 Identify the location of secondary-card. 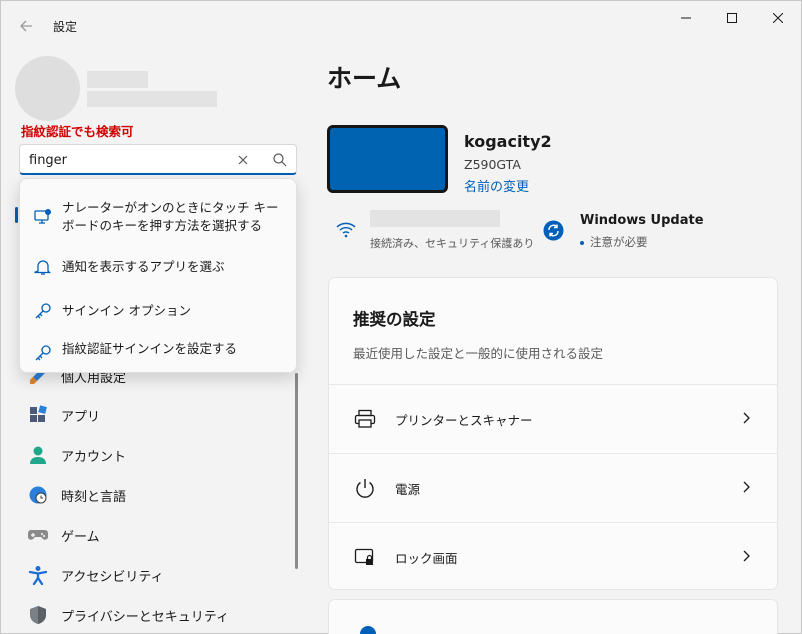
(553, 616).